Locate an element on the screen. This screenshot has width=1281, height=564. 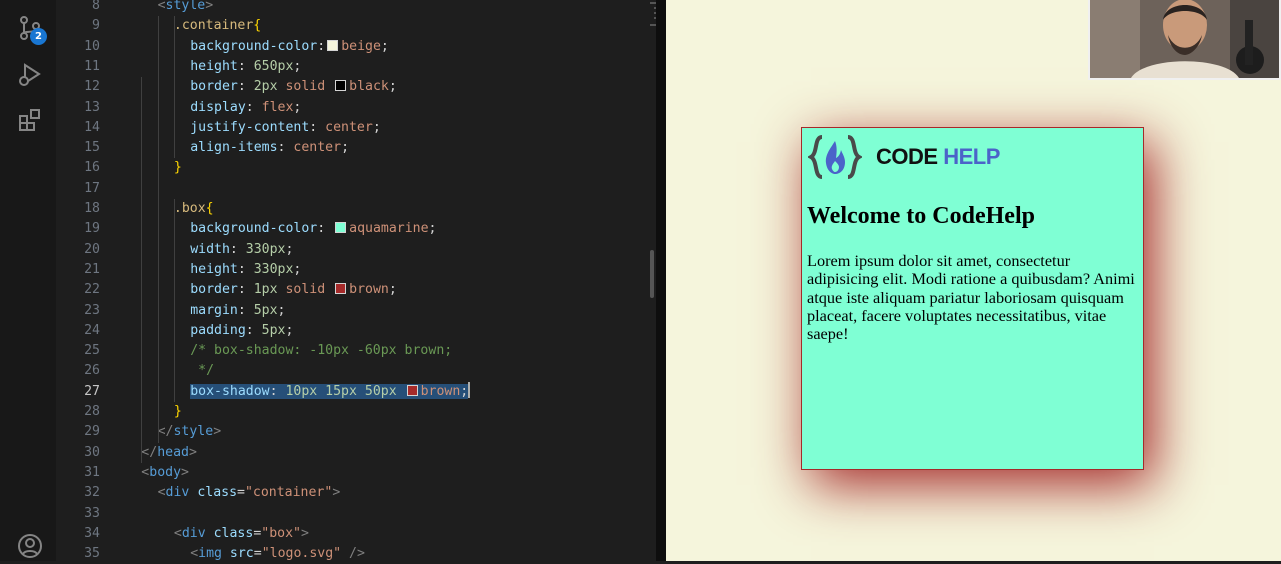
code-line: 19 background-color: aquamarine; is located at coordinates (351, 229).